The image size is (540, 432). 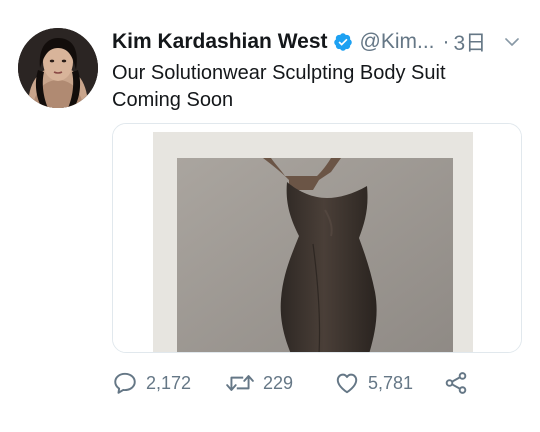 I want to click on share-icon, so click(x=456, y=383).